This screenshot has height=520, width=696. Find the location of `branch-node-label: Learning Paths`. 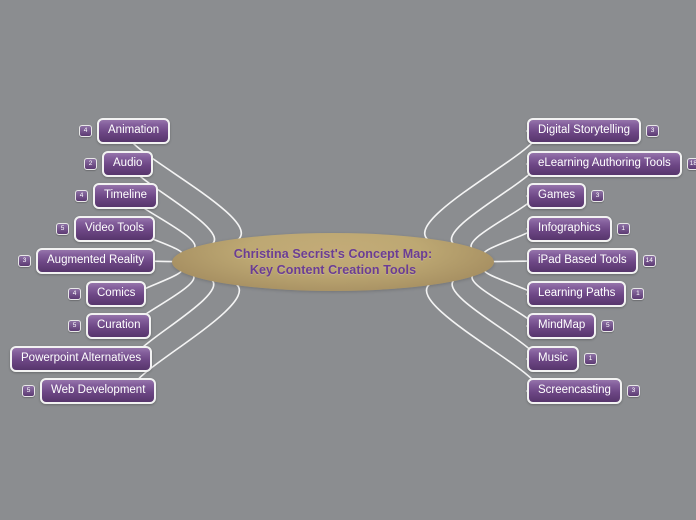

branch-node-label: Learning Paths is located at coordinates (577, 294).